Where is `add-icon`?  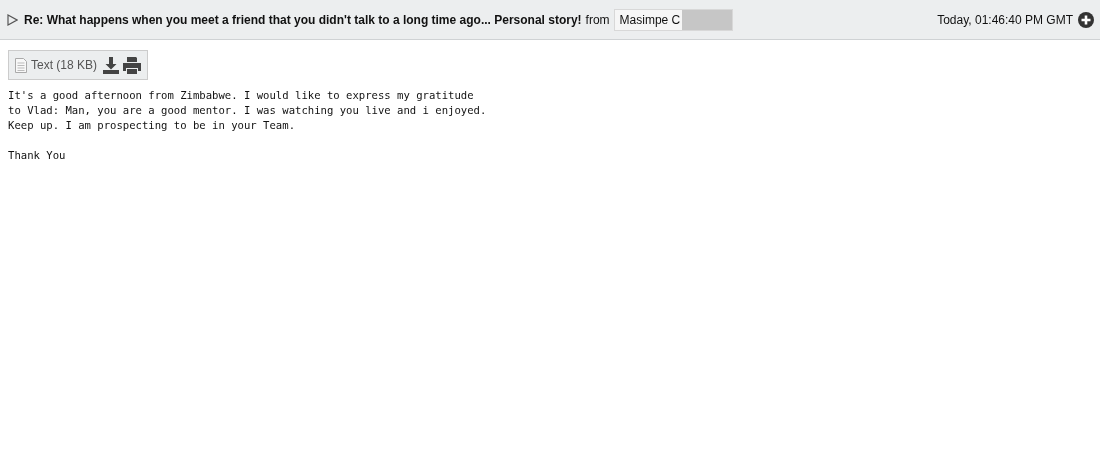
add-icon is located at coordinates (1086, 19).